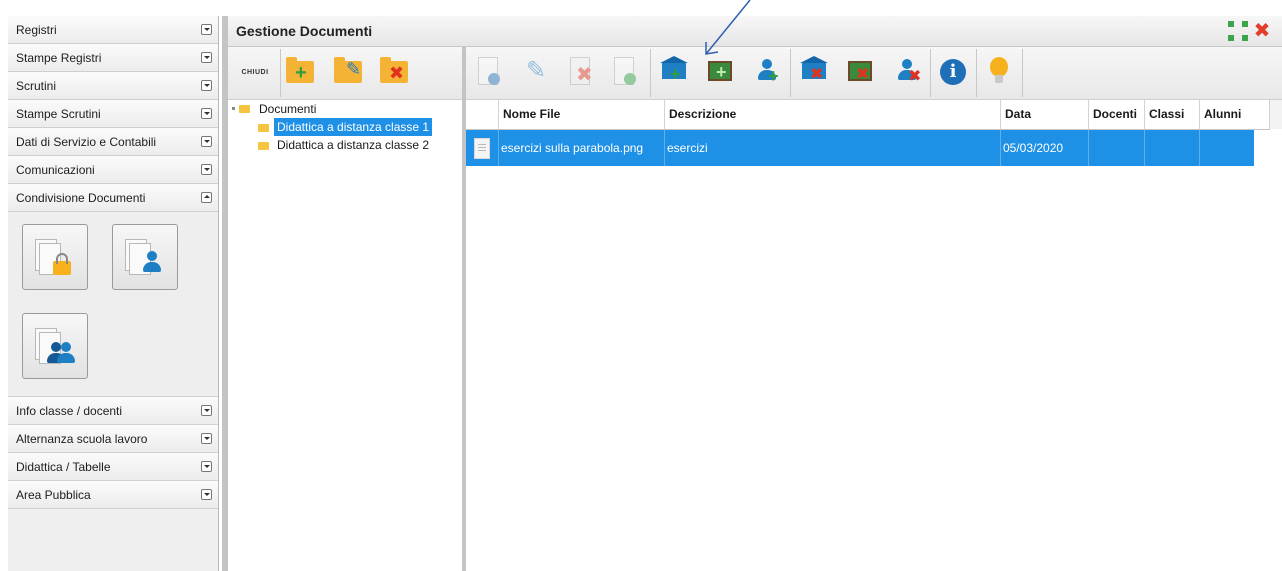  What do you see at coordinates (113, 304) in the screenshot?
I see `condivisione-documenti-panel` at bounding box center [113, 304].